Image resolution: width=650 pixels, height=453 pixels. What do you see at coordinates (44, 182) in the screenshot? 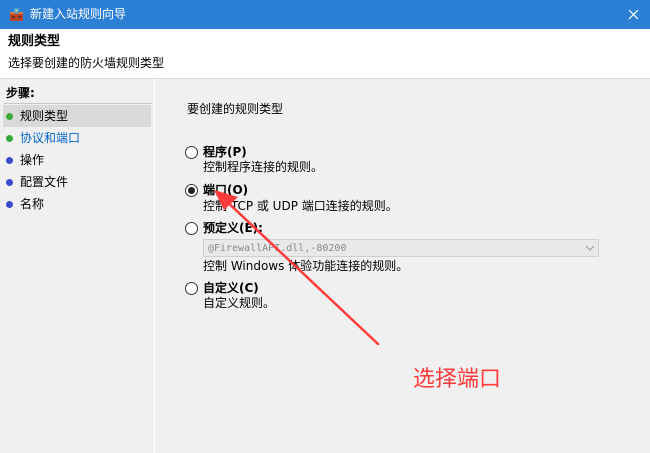
I see `step-label: 配置文件` at bounding box center [44, 182].